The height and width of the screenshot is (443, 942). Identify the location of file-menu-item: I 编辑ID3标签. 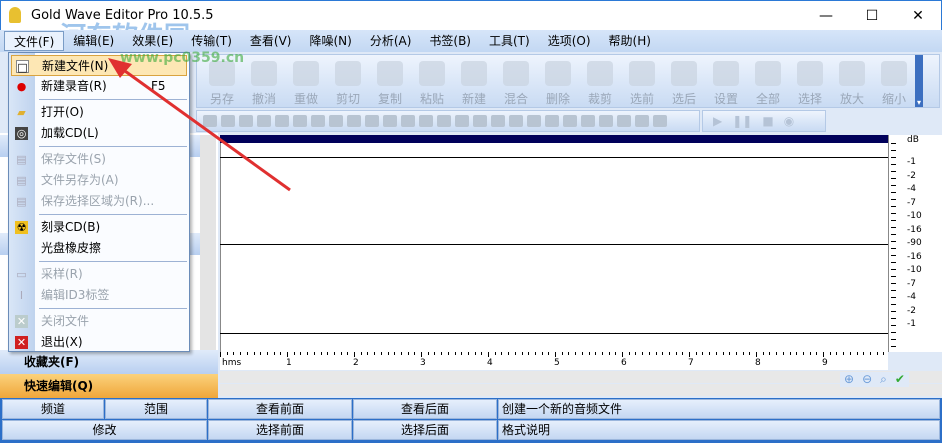
(99, 295).